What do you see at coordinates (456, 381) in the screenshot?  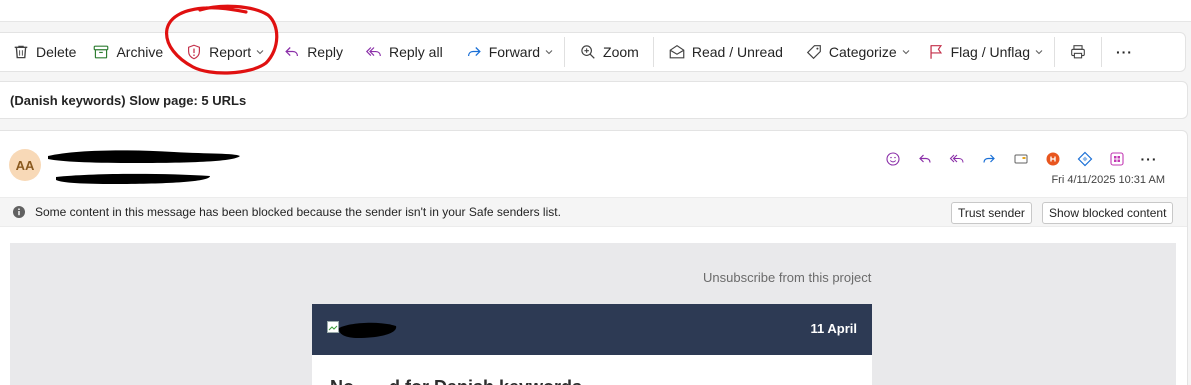 I see `email-heading: No.......d for Danish keywords` at bounding box center [456, 381].